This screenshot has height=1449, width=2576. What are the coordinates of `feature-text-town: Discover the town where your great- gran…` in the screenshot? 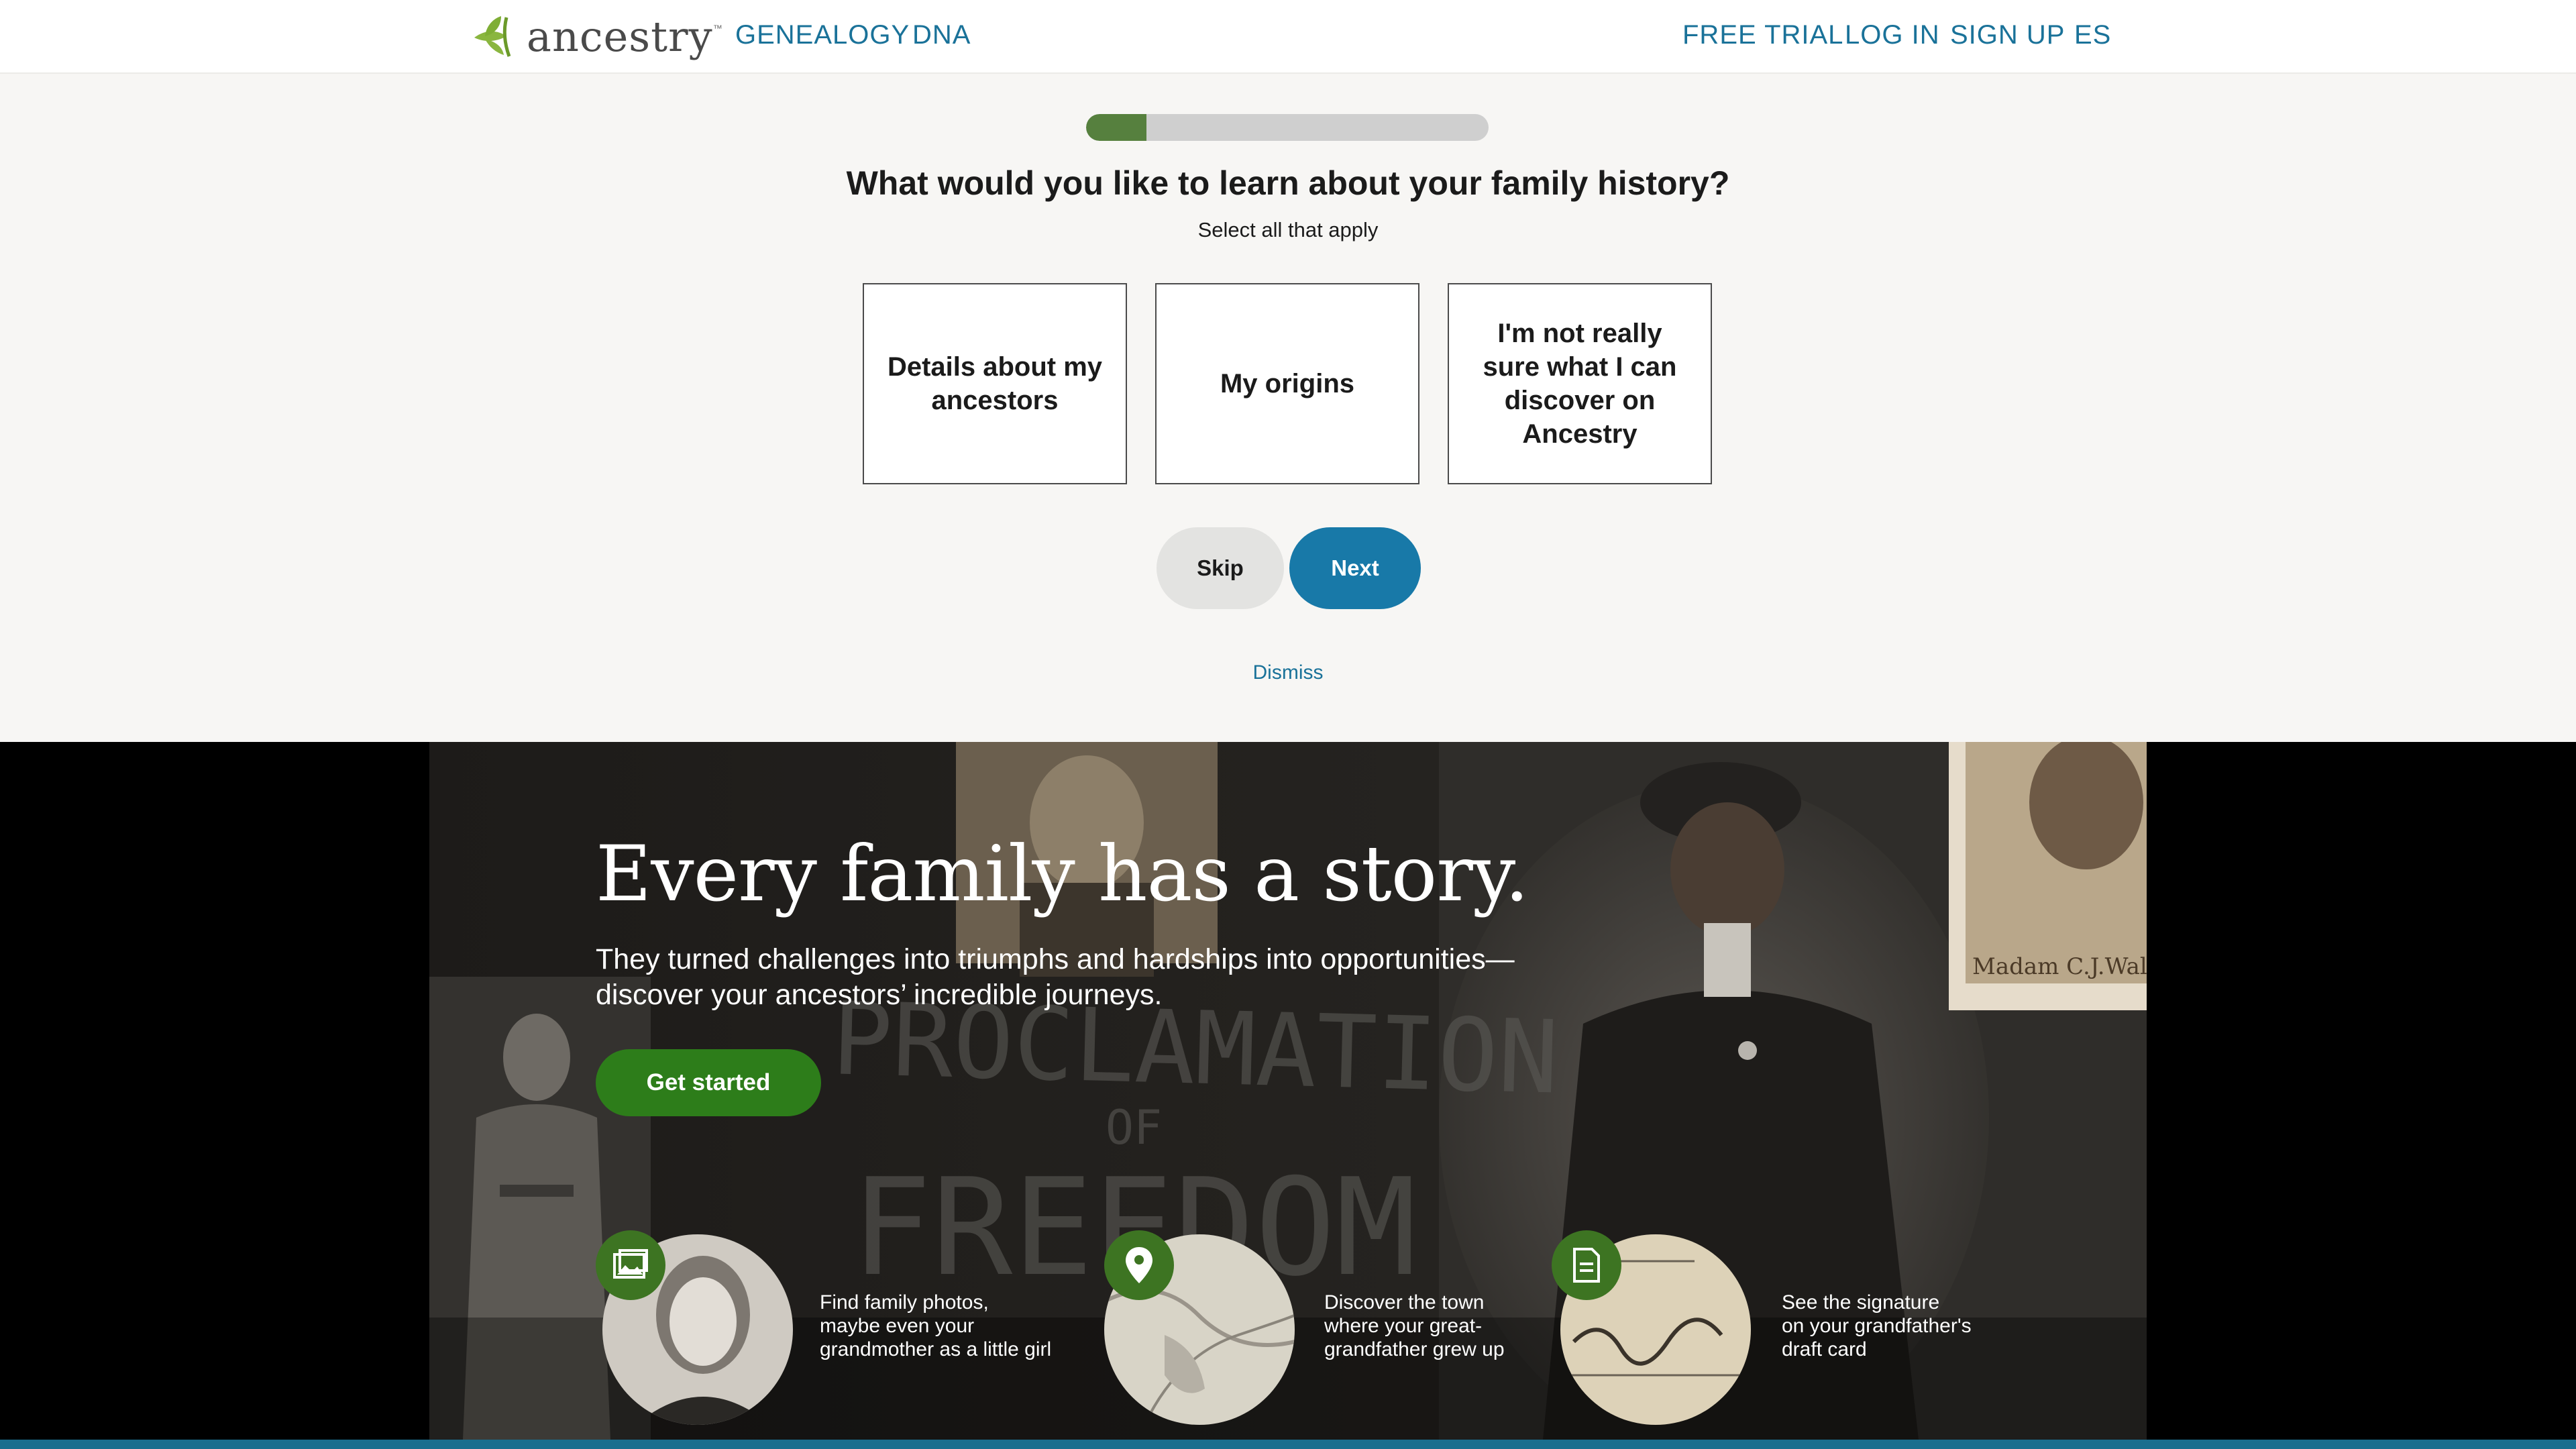 It's located at (1414, 1325).